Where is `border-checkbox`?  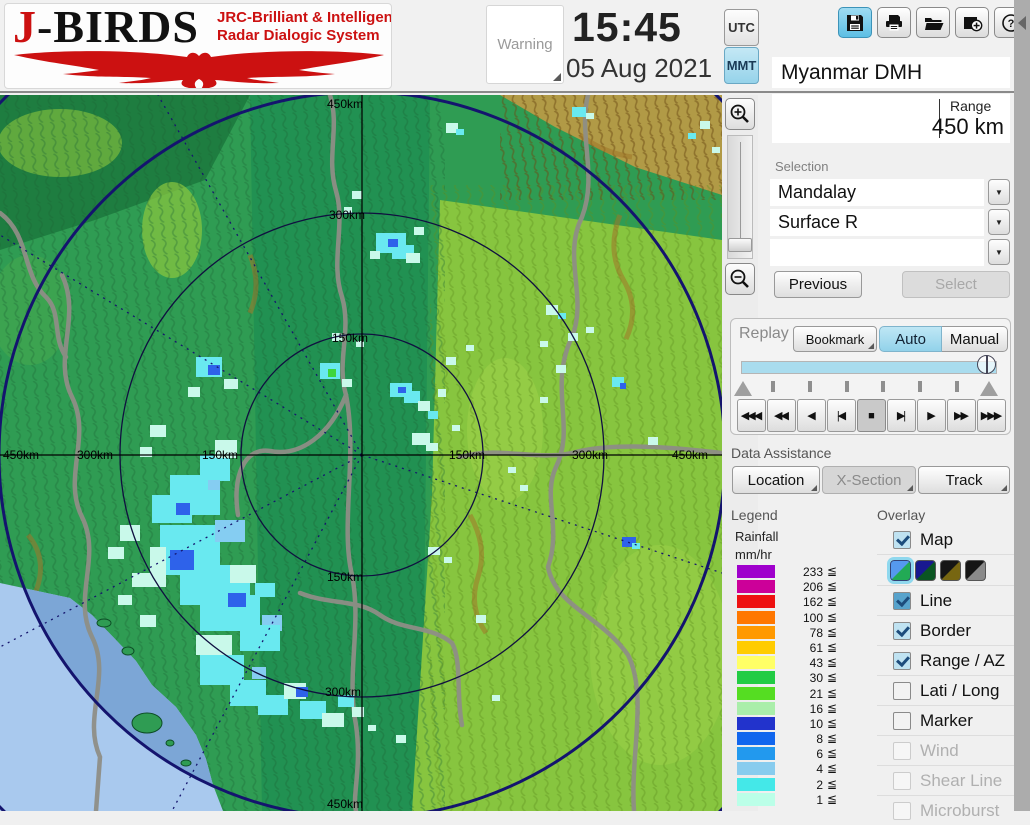
border-checkbox is located at coordinates (902, 630).